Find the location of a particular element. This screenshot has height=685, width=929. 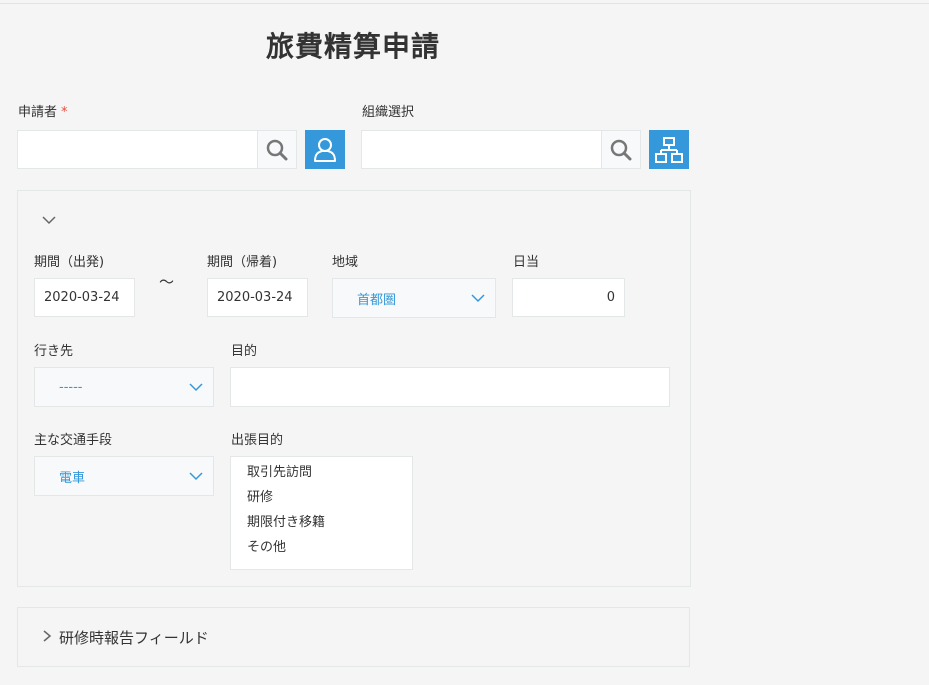

purpose-label: 目的 is located at coordinates (244, 351).